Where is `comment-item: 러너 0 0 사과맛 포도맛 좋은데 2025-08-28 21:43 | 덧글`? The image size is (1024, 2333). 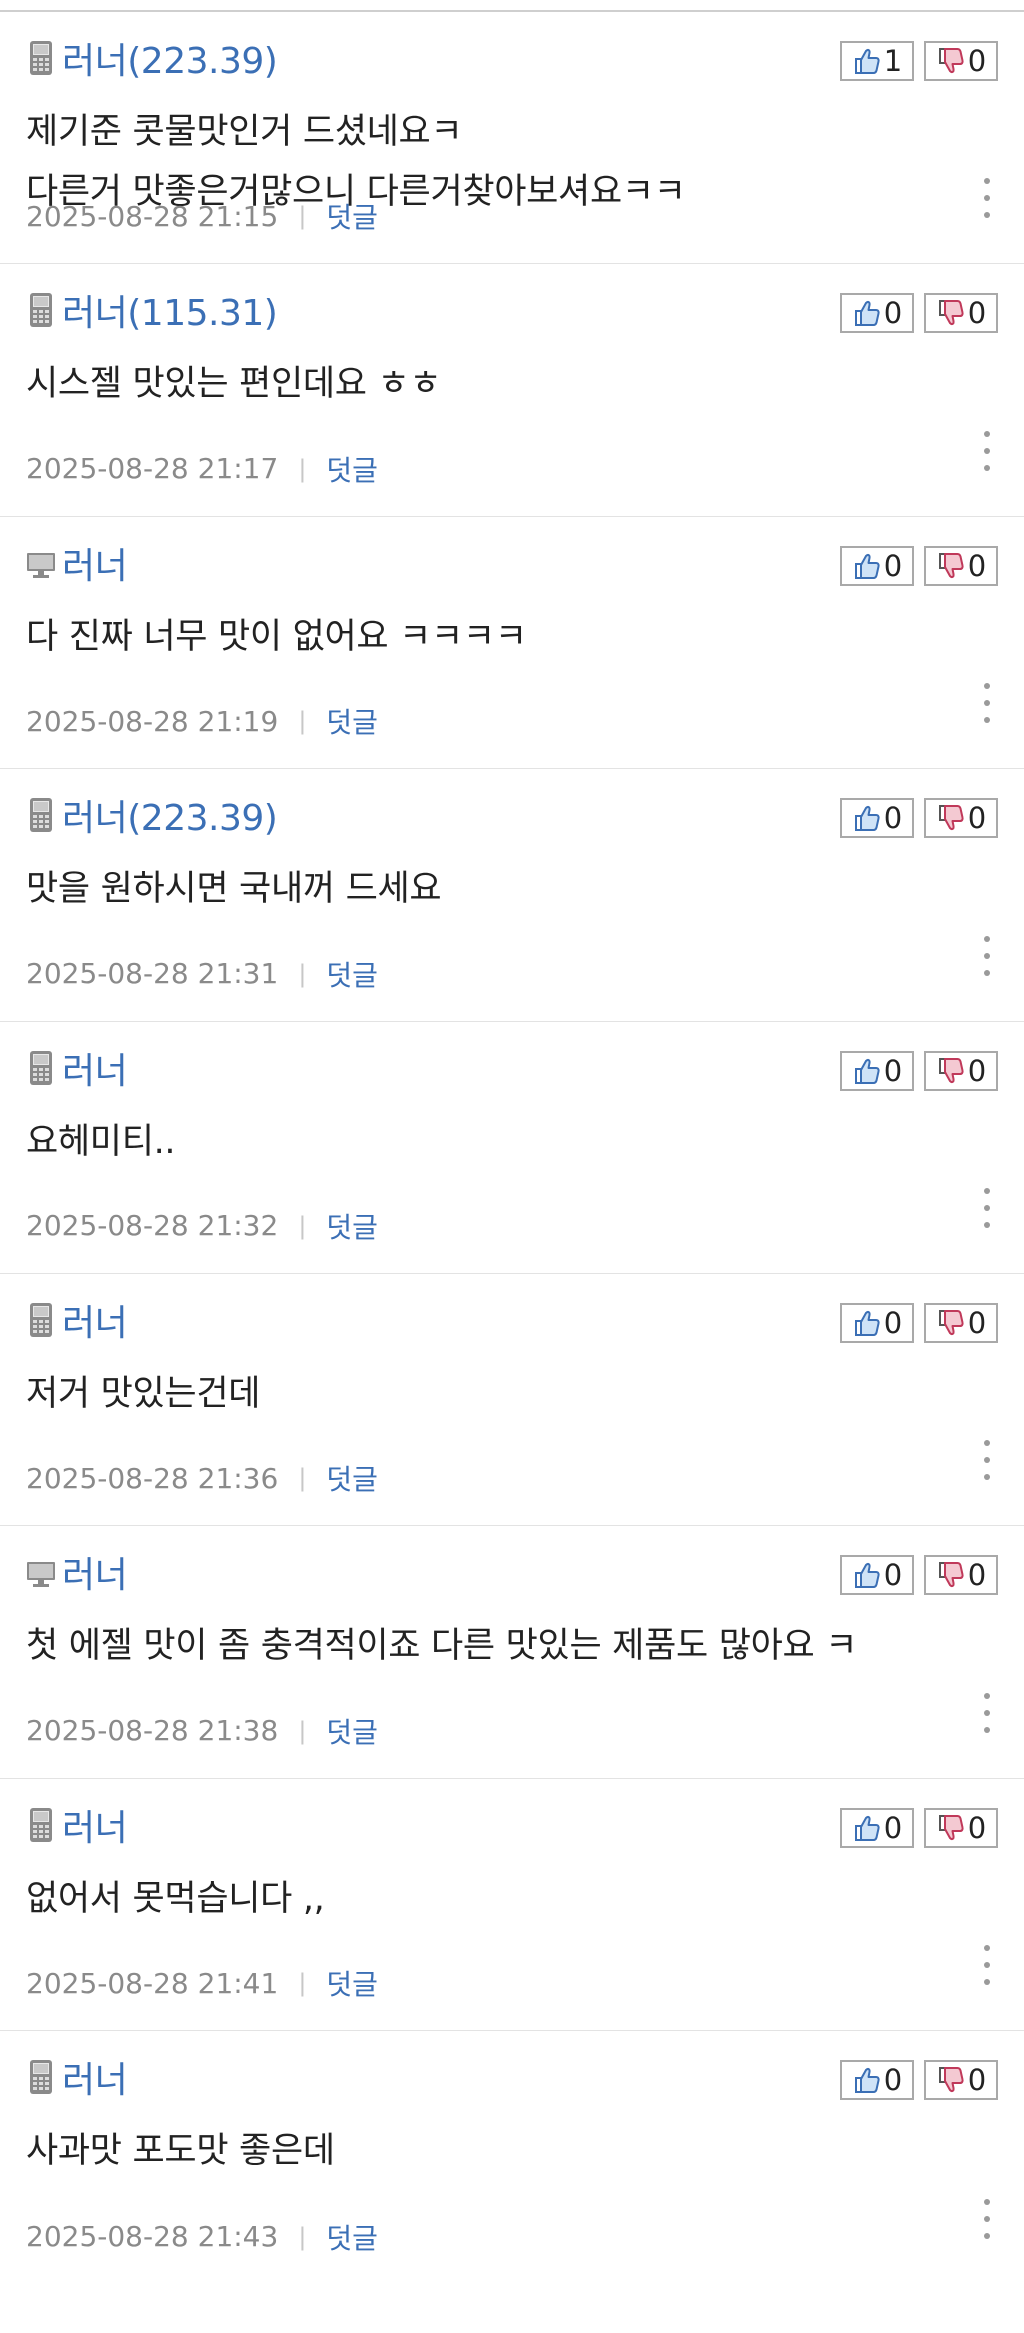
comment-item: 러너 0 0 사과맛 포도맛 좋은데 2025-08-28 21:43 | 덧글 is located at coordinates (512, 2157).